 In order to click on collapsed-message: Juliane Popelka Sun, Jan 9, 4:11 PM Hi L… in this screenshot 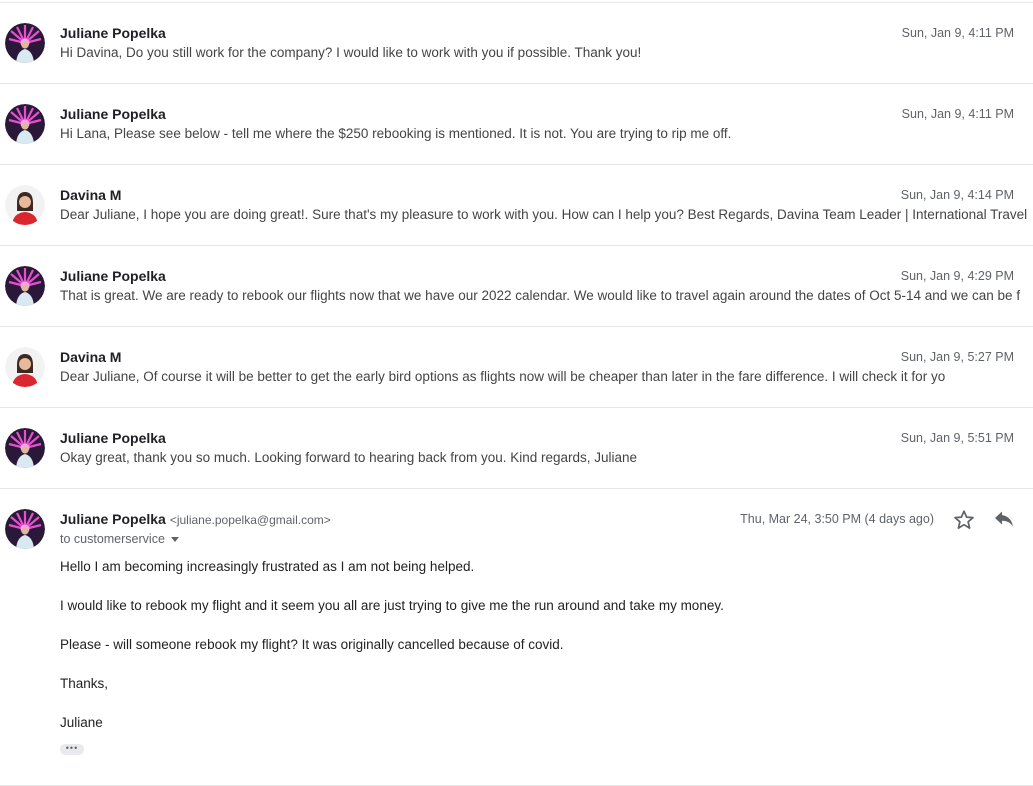, I will do `click(516, 124)`.